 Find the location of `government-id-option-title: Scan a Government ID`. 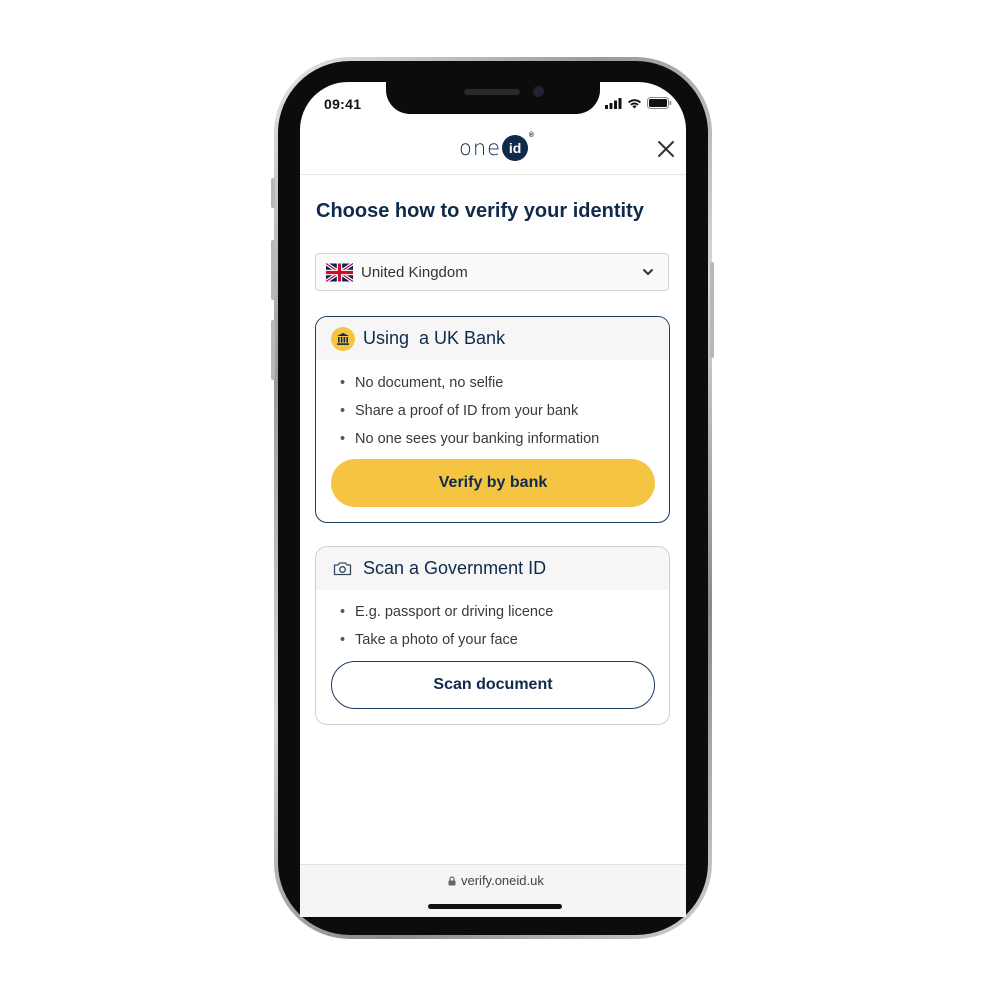

government-id-option-title: Scan a Government ID is located at coordinates (455, 568).